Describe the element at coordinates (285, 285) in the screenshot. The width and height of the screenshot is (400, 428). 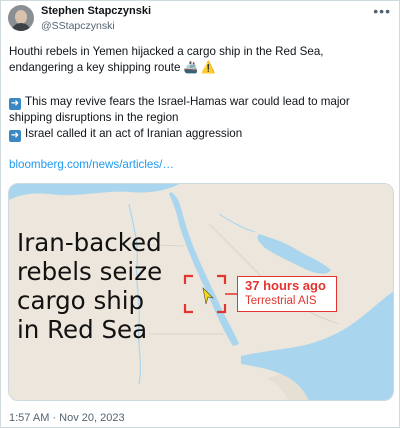
I see `callout-time: 37 hours ago` at that location.